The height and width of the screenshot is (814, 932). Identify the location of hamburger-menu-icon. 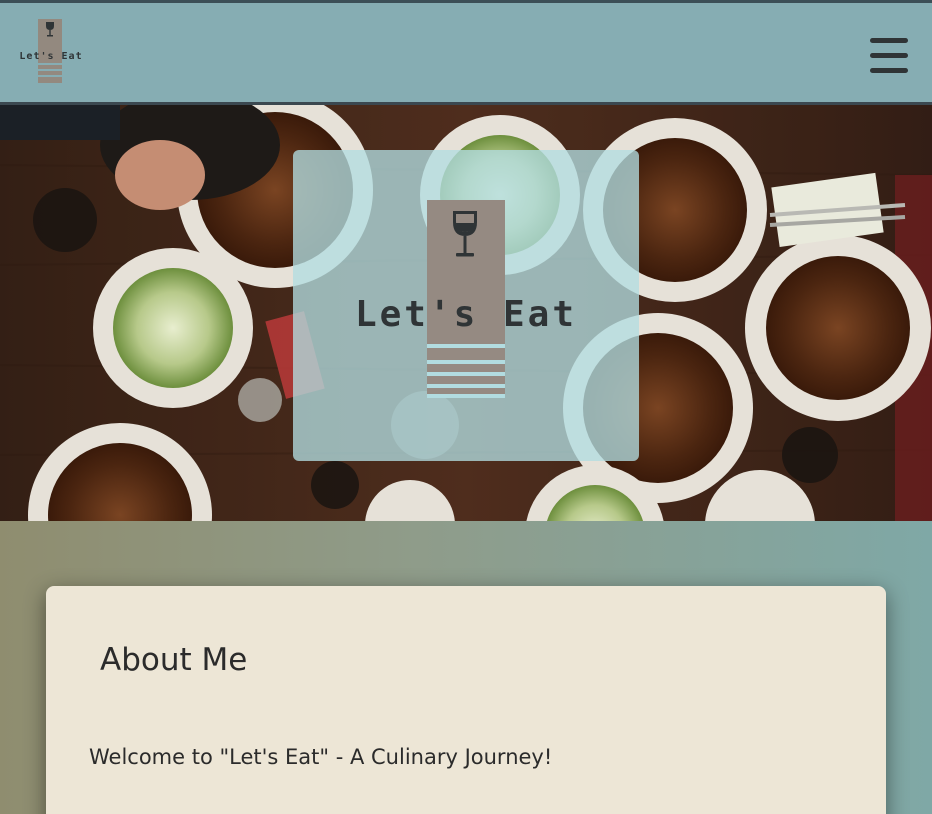
(889, 56).